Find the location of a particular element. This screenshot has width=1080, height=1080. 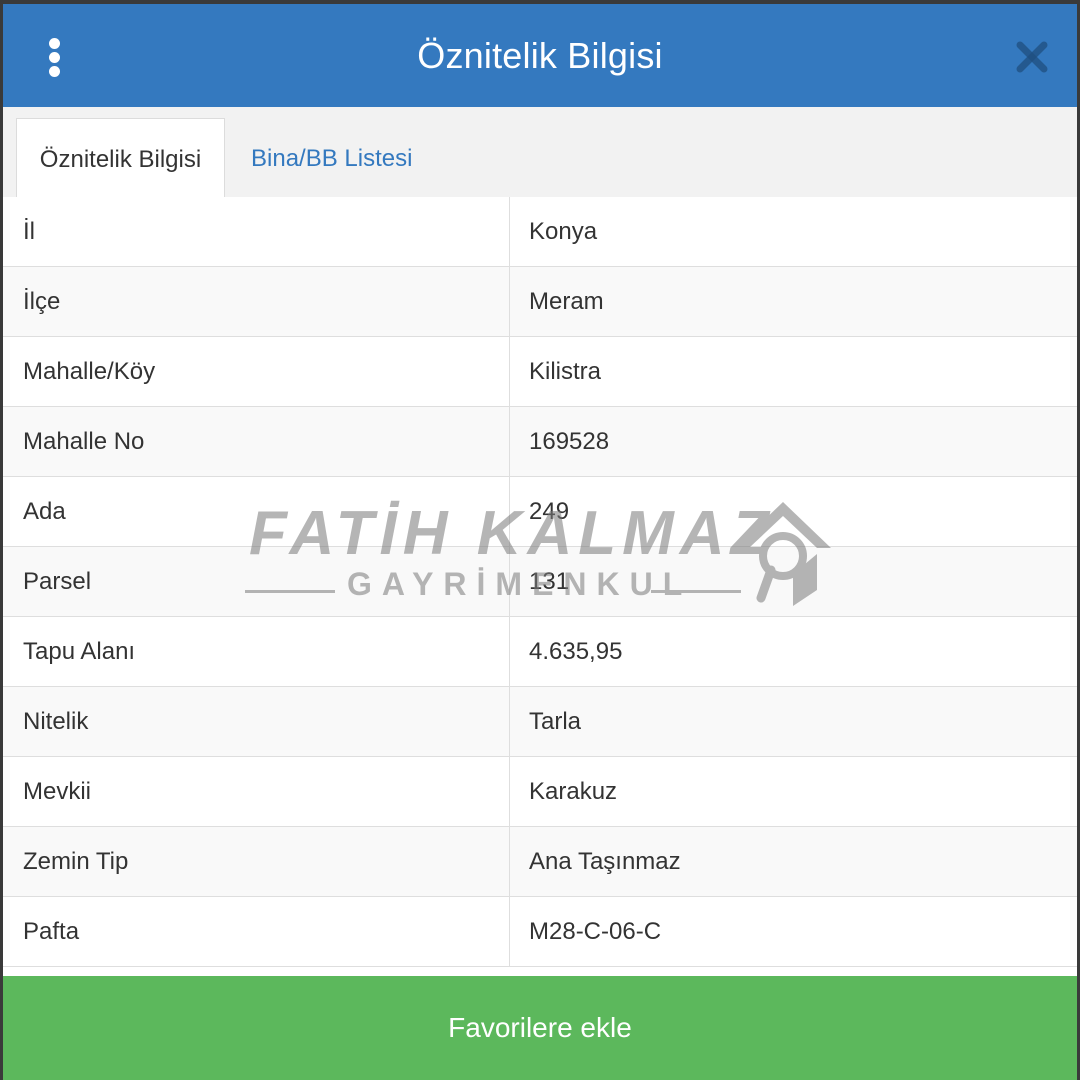

modal-header: Öznitelik Bilgisi is located at coordinates (540, 55).